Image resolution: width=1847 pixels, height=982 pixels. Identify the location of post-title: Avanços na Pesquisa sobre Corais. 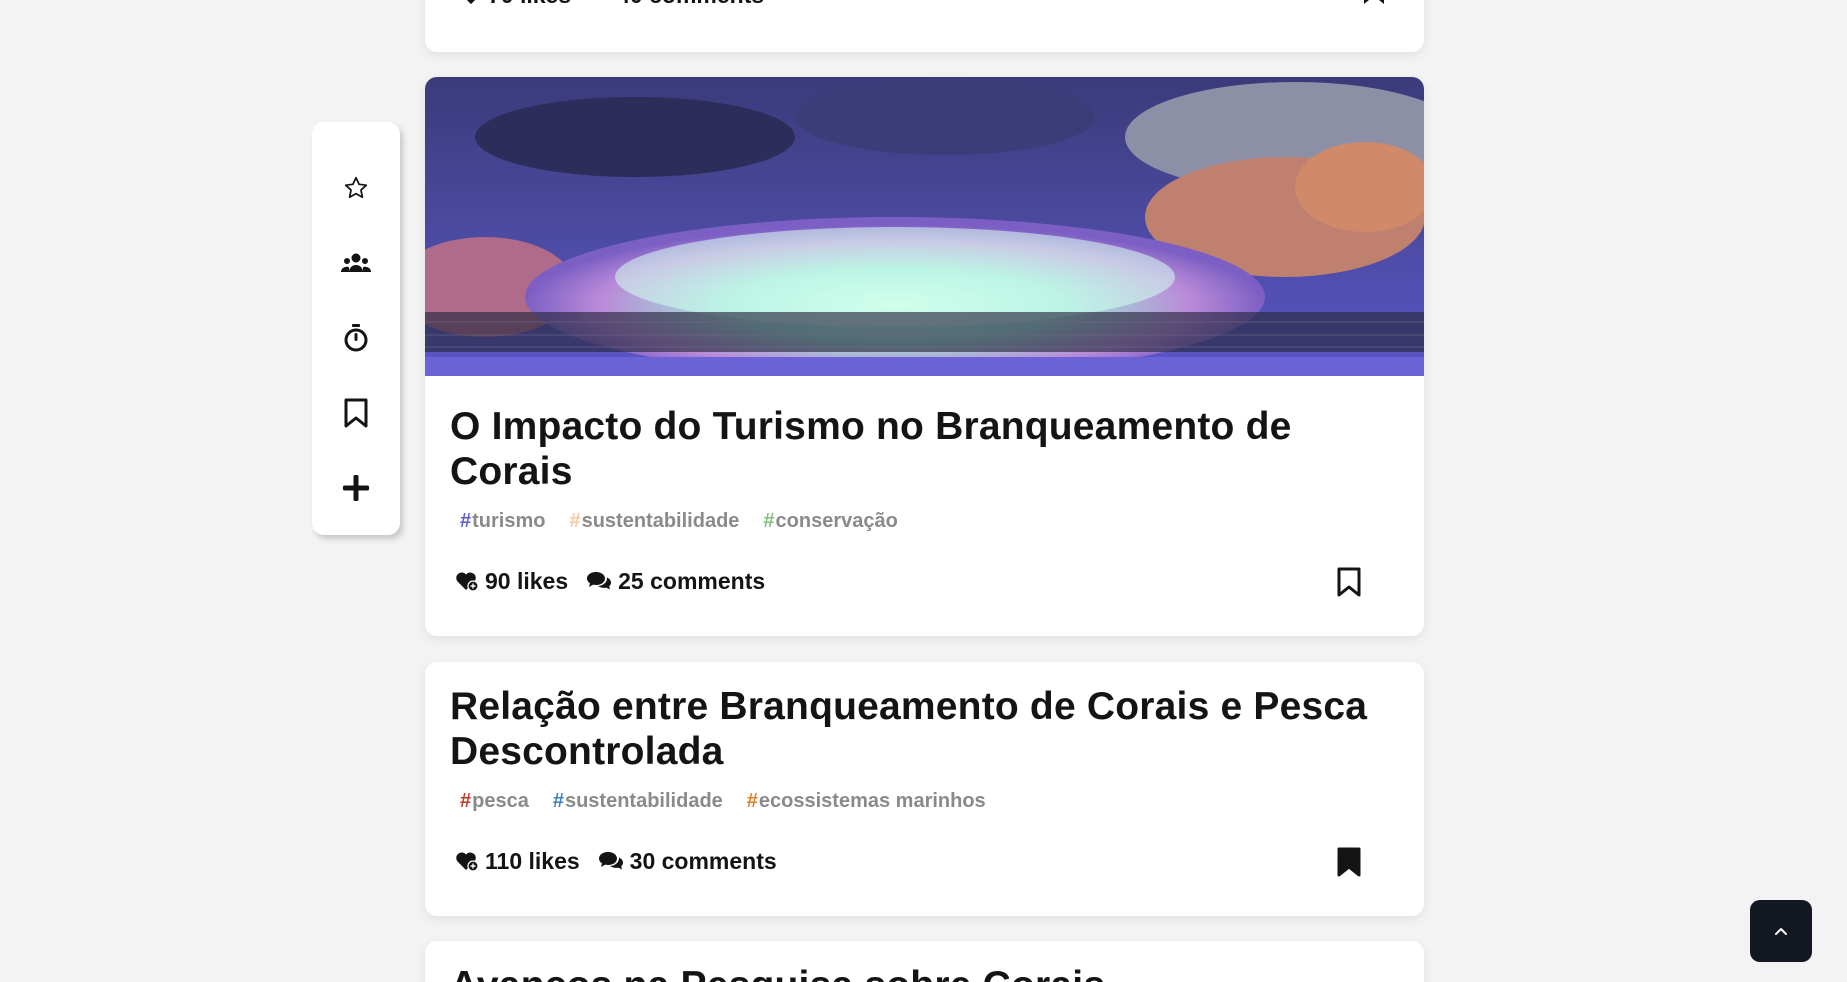
(924, 972).